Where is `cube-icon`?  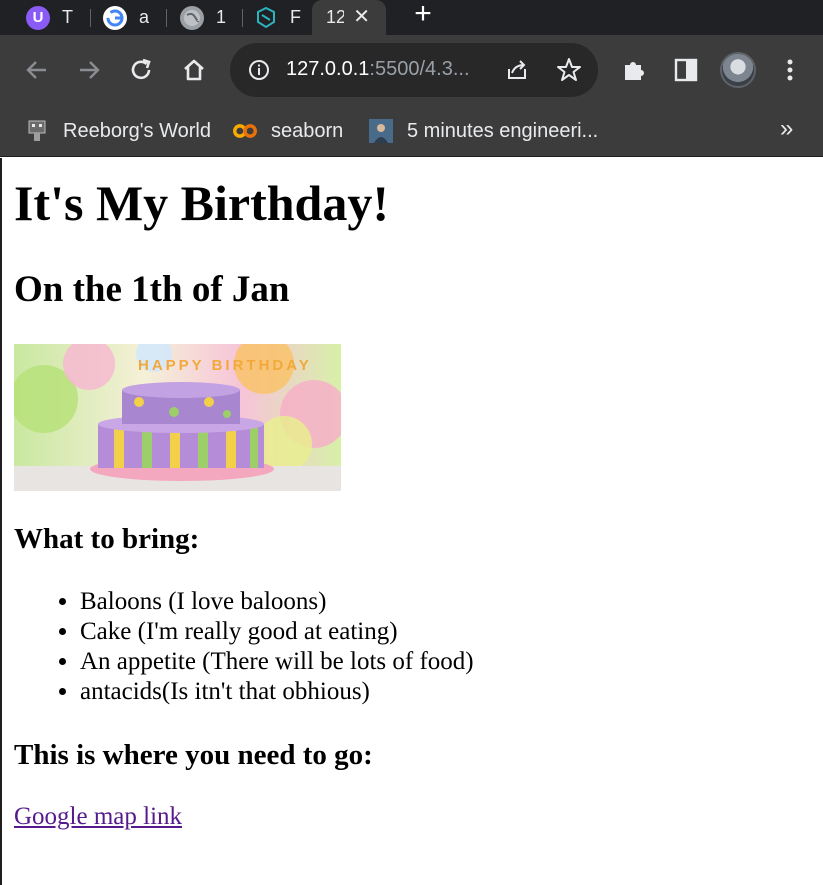
cube-icon is located at coordinates (266, 18).